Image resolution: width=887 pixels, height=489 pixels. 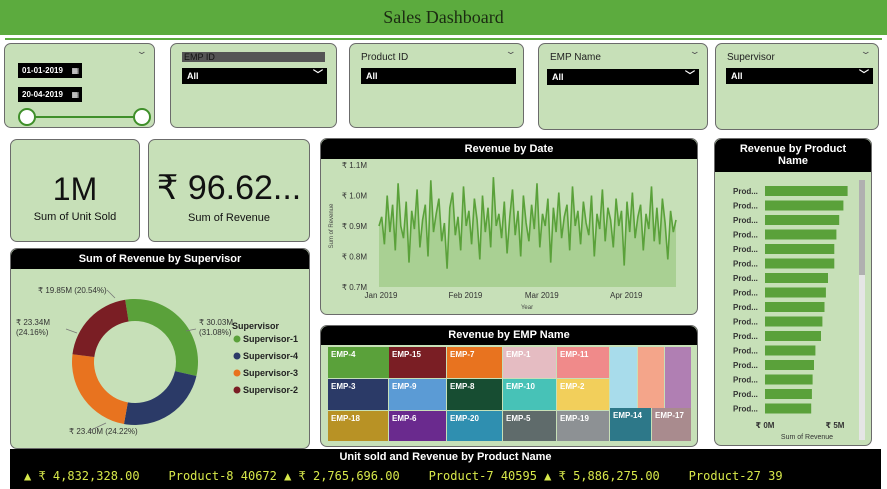 What do you see at coordinates (583, 362) in the screenshot?
I see `treemap-cell: EMP-11` at bounding box center [583, 362].